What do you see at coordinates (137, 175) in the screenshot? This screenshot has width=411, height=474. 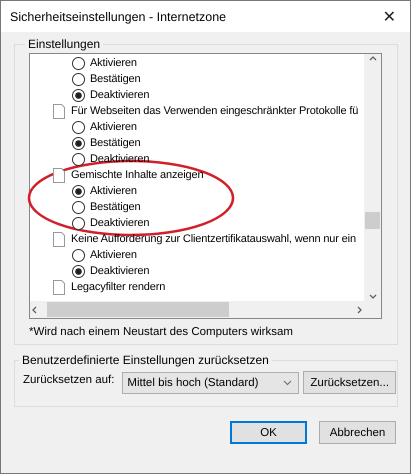 I see `setting-label: Gemischte Inhalte anzeigen` at bounding box center [137, 175].